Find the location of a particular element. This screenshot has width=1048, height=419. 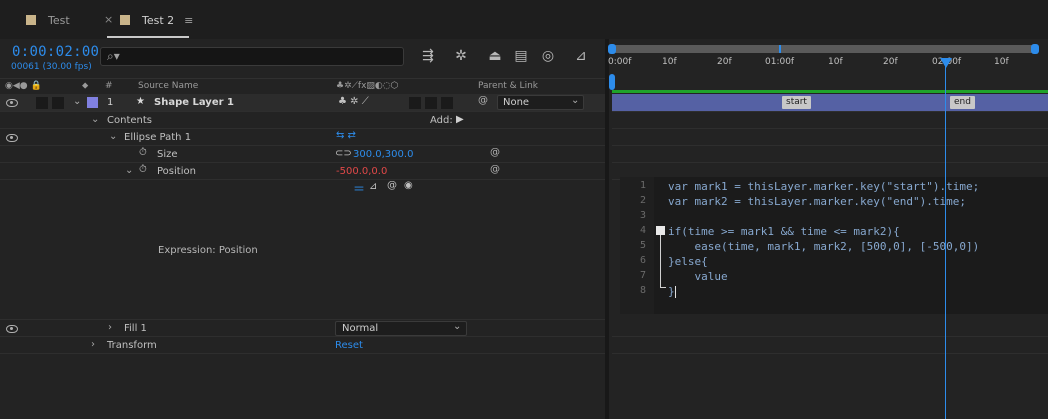

line-number: 5 is located at coordinates (642, 245).